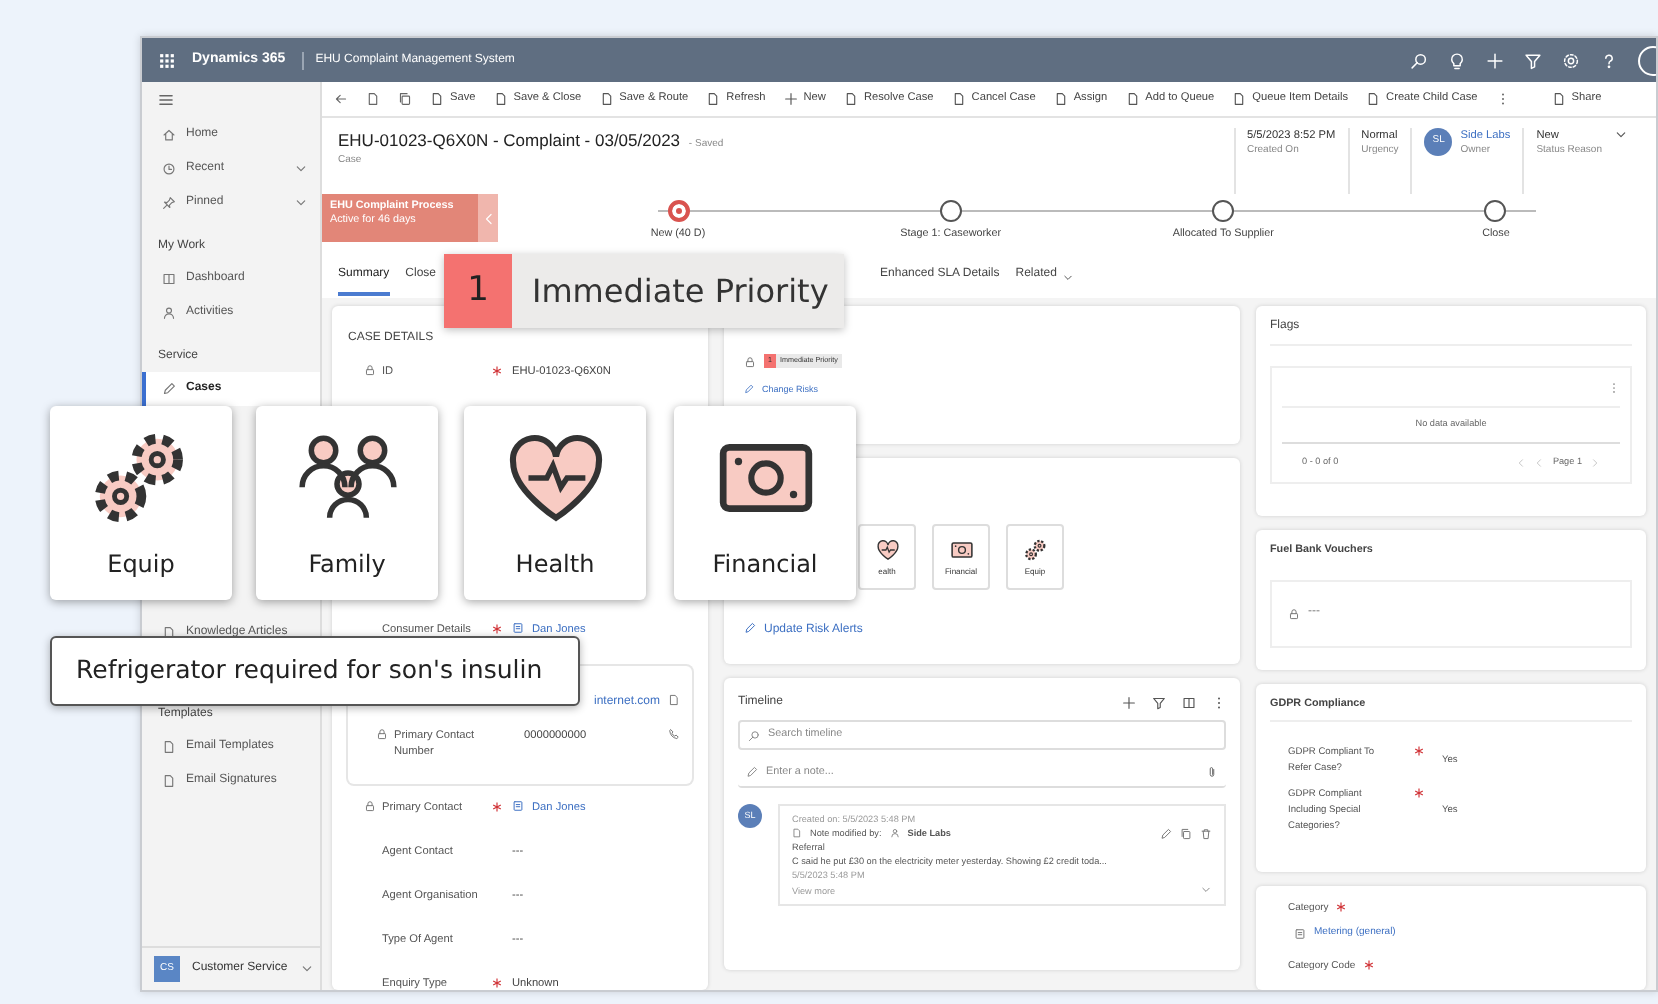 The width and height of the screenshot is (1658, 1004). Describe the element at coordinates (169, 169) in the screenshot. I see `clock-icon` at that location.